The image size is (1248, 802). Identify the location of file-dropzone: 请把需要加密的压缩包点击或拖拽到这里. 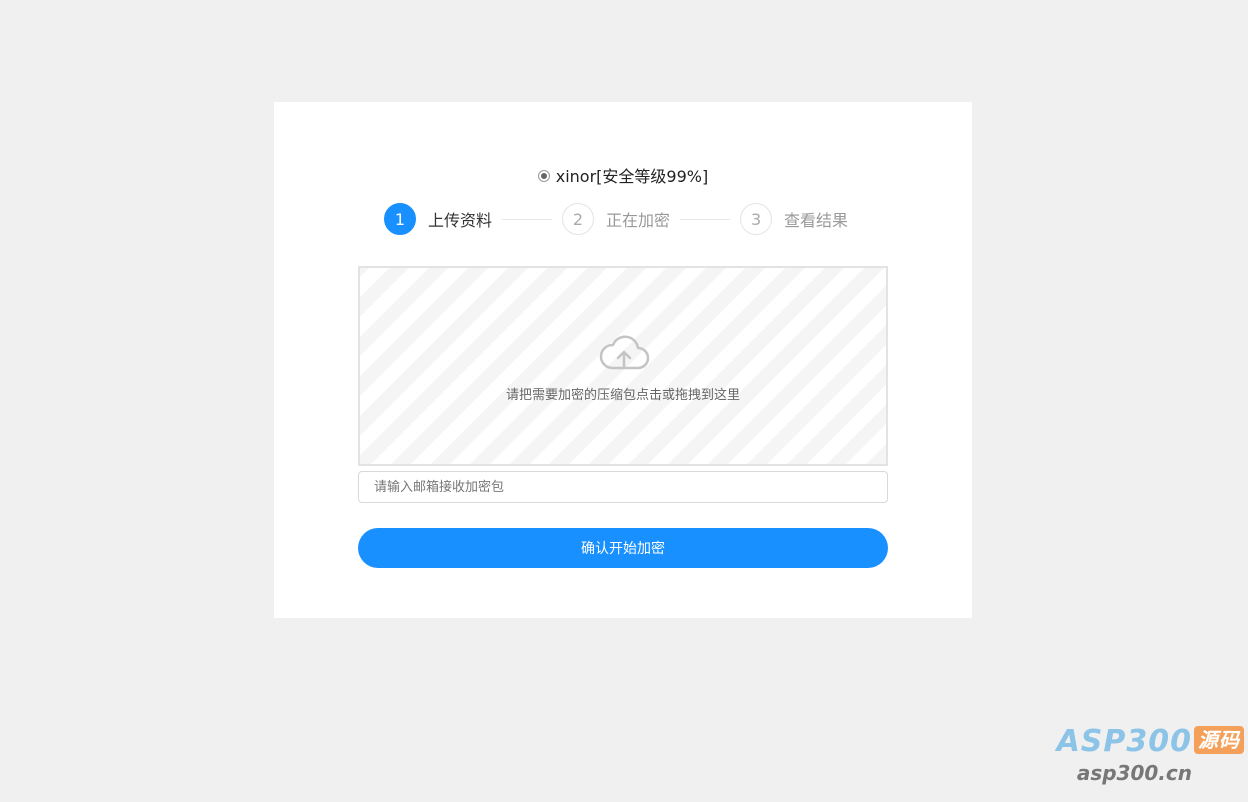
(623, 366).